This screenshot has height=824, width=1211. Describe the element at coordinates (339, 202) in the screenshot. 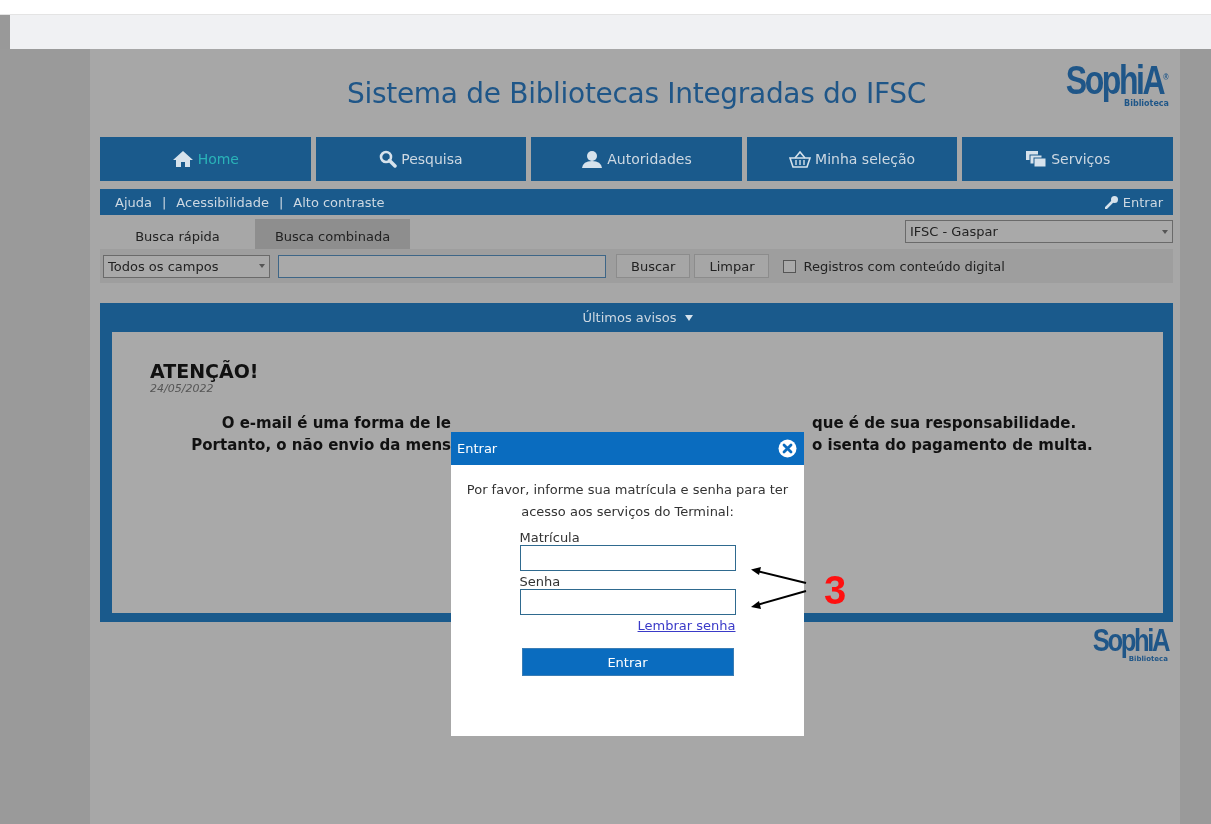

I see `top-link: Alto contraste` at that location.